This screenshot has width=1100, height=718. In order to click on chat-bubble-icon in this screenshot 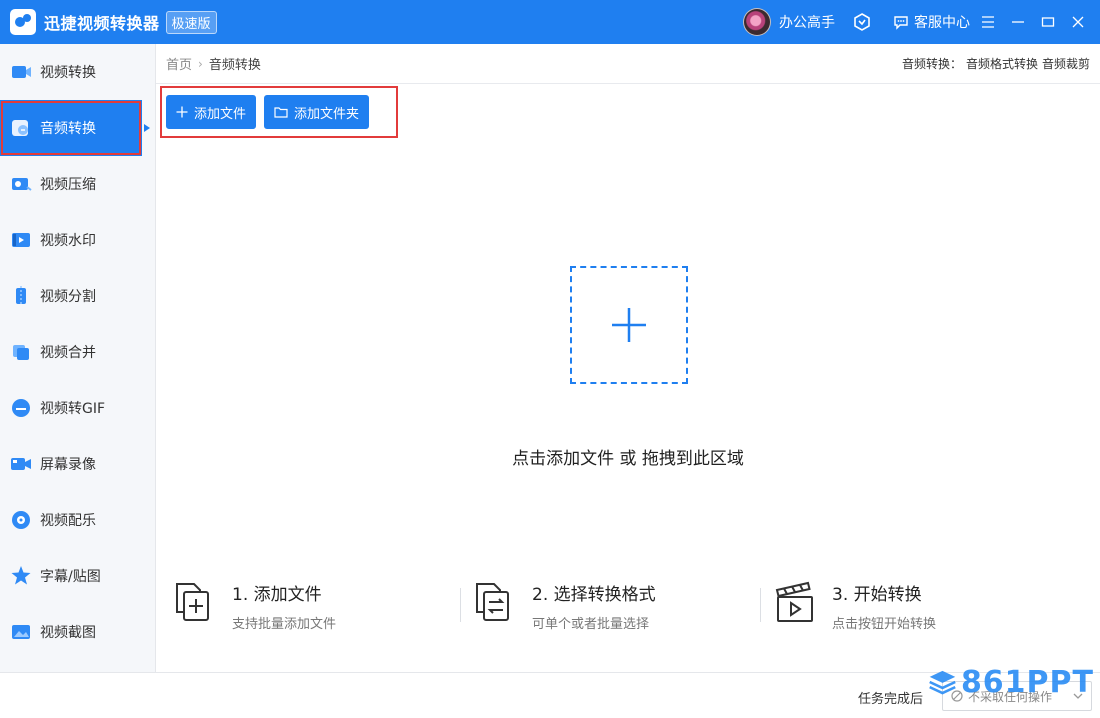, I will do `click(901, 23)`.